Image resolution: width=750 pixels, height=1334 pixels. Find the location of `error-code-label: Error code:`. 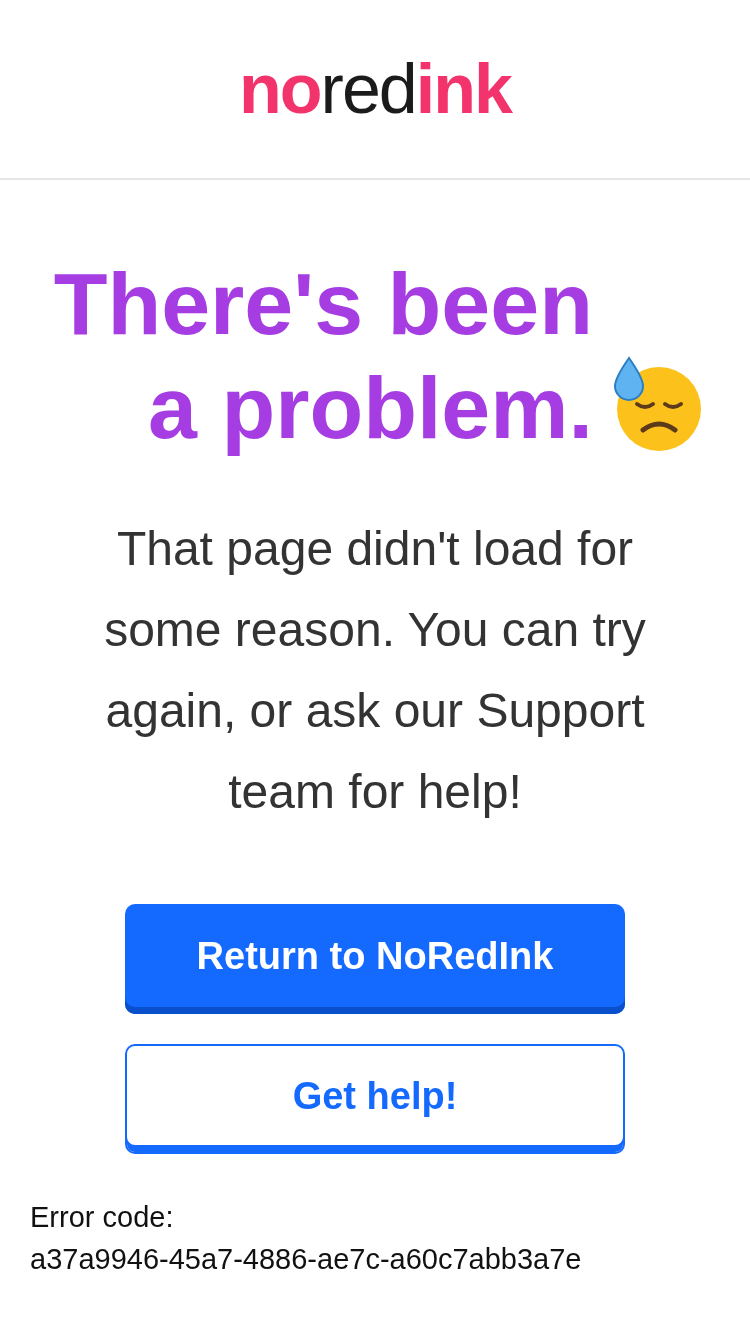

error-code-label: Error code: is located at coordinates (102, 1217).